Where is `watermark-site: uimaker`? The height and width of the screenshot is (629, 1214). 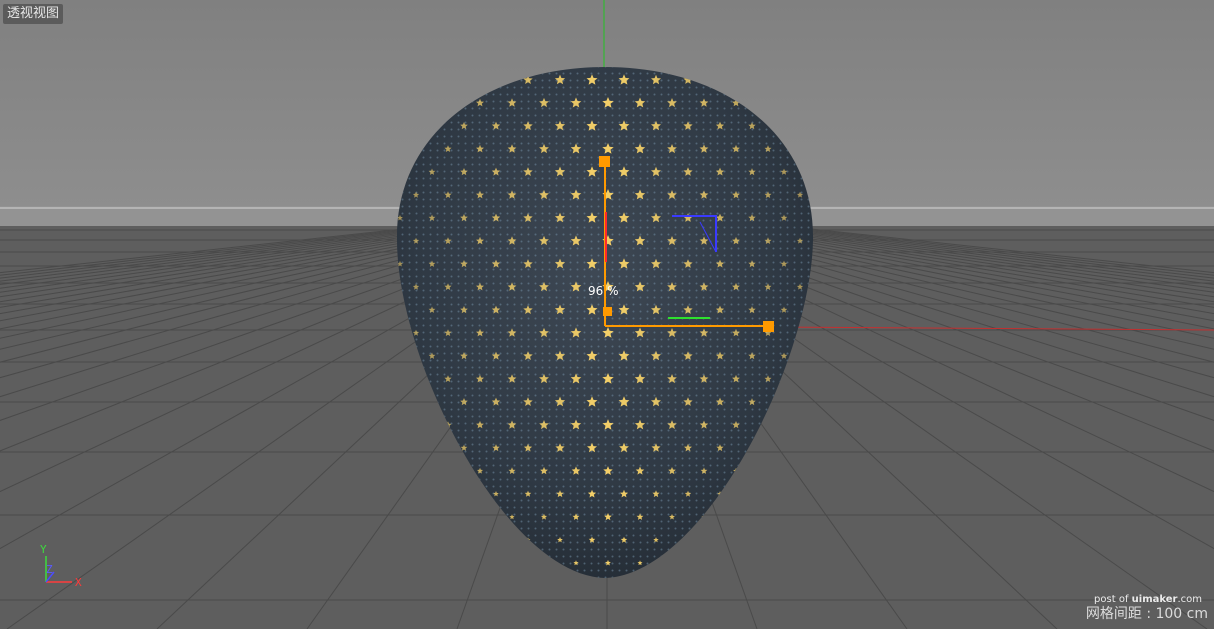 watermark-site: uimaker is located at coordinates (1154, 599).